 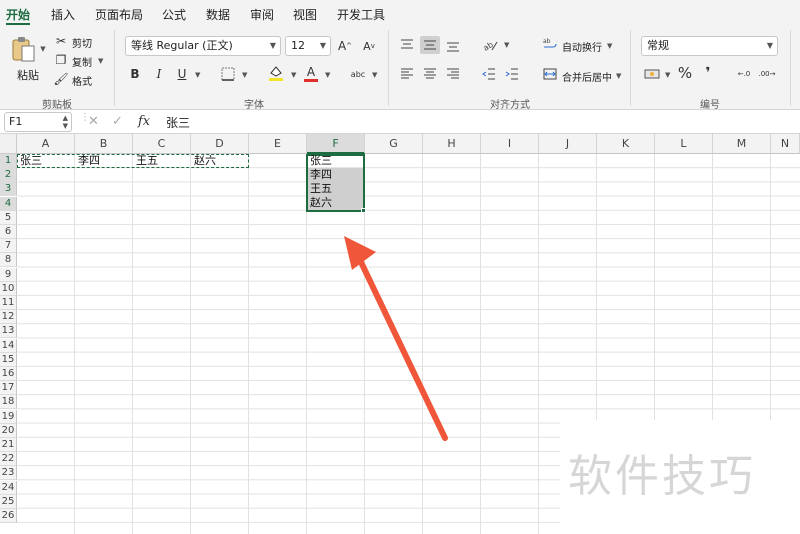 I want to click on cell-f1: 张三, so click(x=321, y=161).